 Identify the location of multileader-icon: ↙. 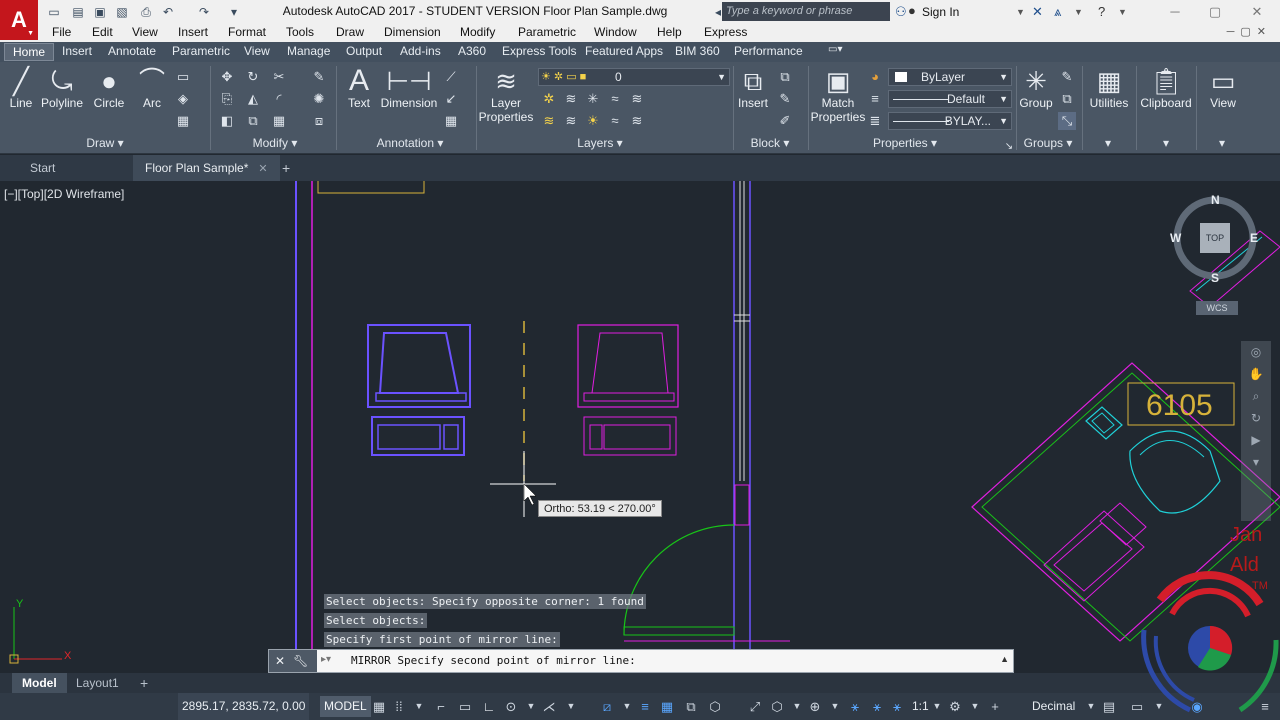
(451, 99).